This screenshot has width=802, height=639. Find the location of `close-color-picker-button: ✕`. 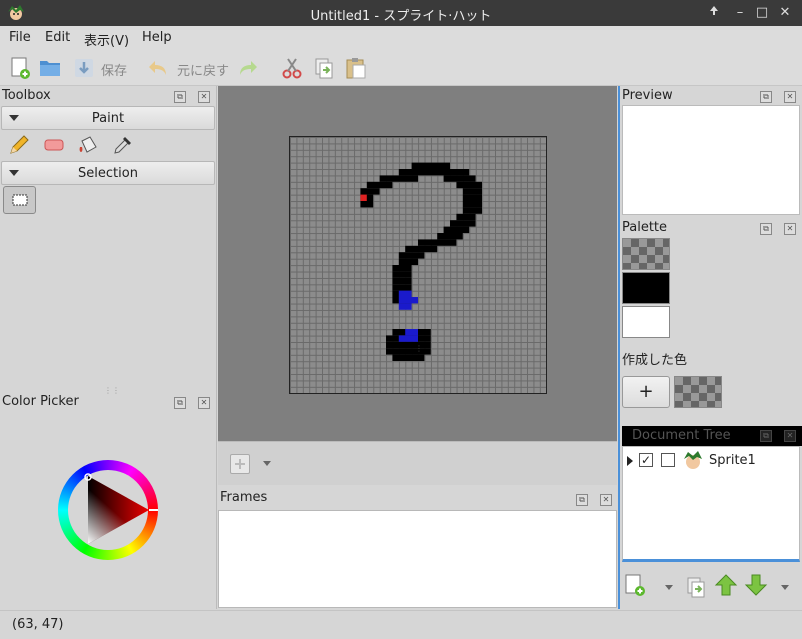

close-color-picker-button: ✕ is located at coordinates (204, 403).